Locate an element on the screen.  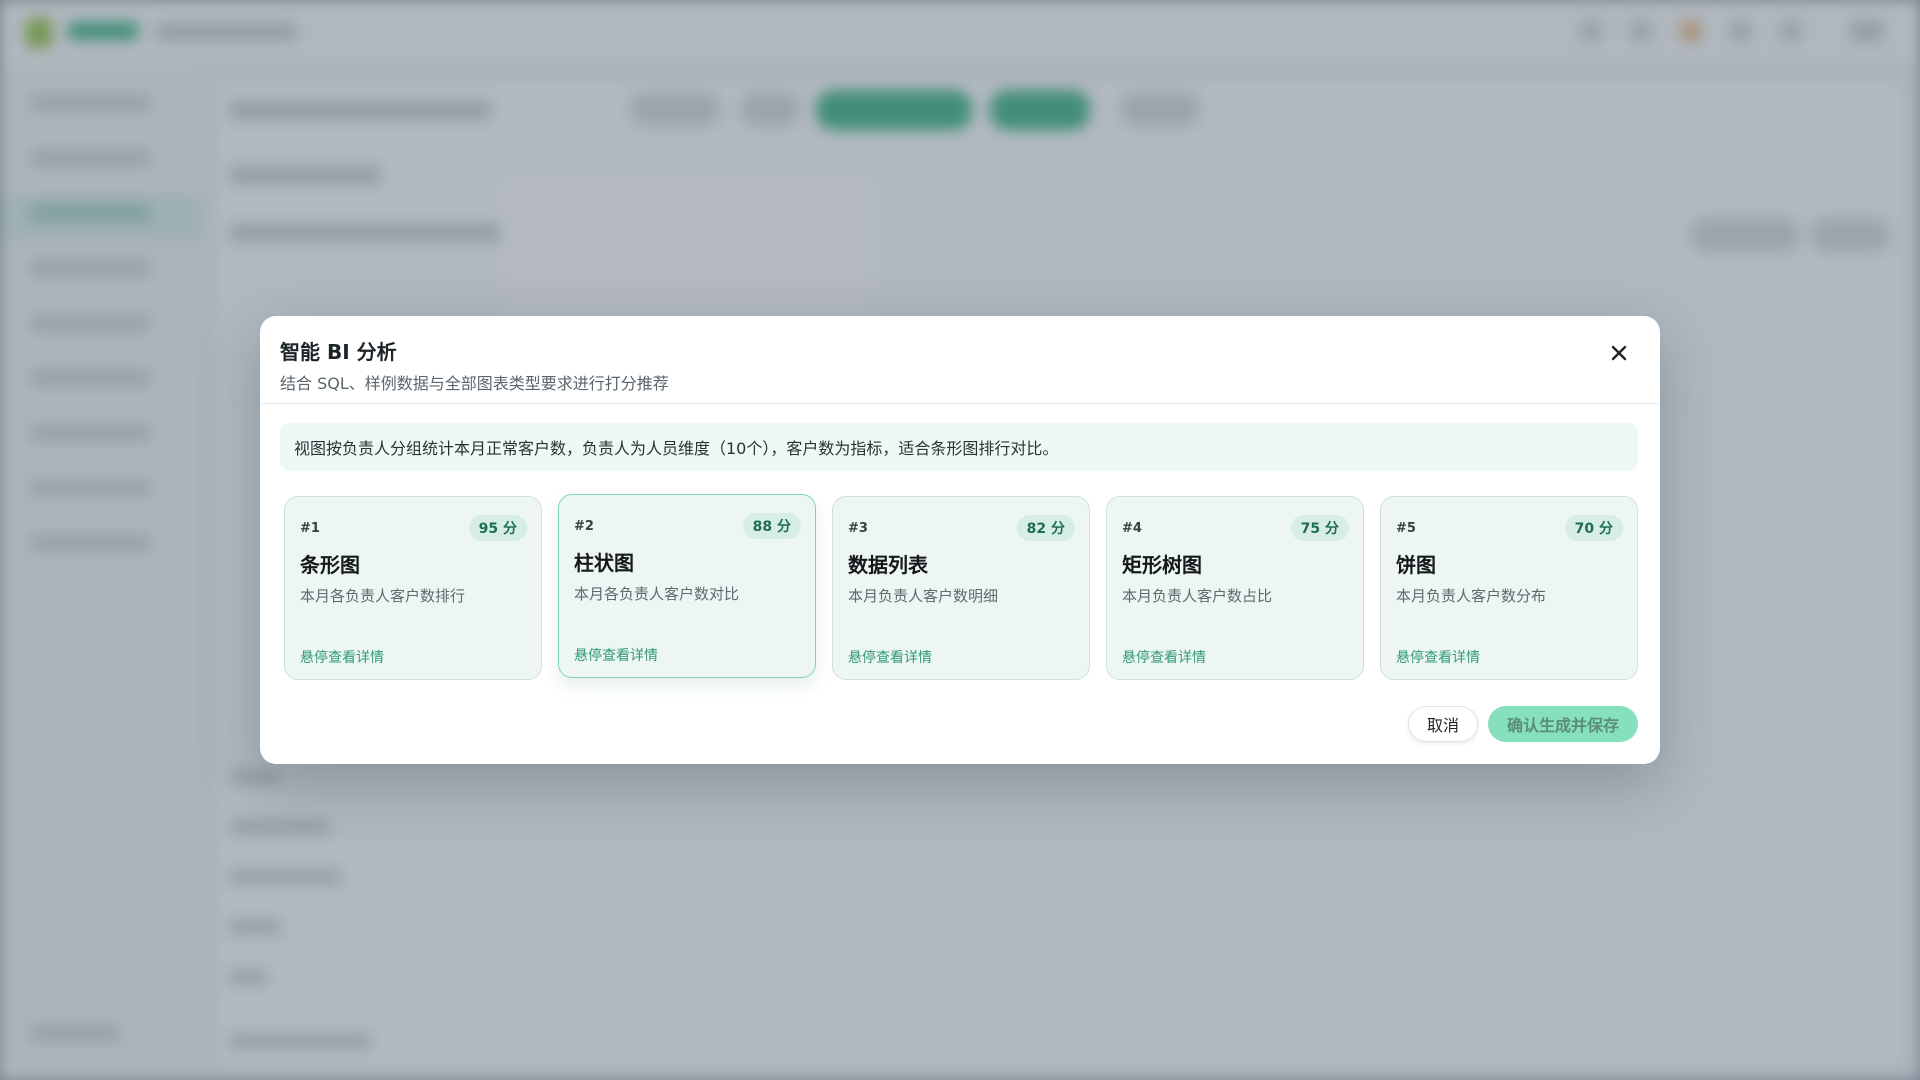
card-score-badge: 82 分 is located at coordinates (1045, 528).